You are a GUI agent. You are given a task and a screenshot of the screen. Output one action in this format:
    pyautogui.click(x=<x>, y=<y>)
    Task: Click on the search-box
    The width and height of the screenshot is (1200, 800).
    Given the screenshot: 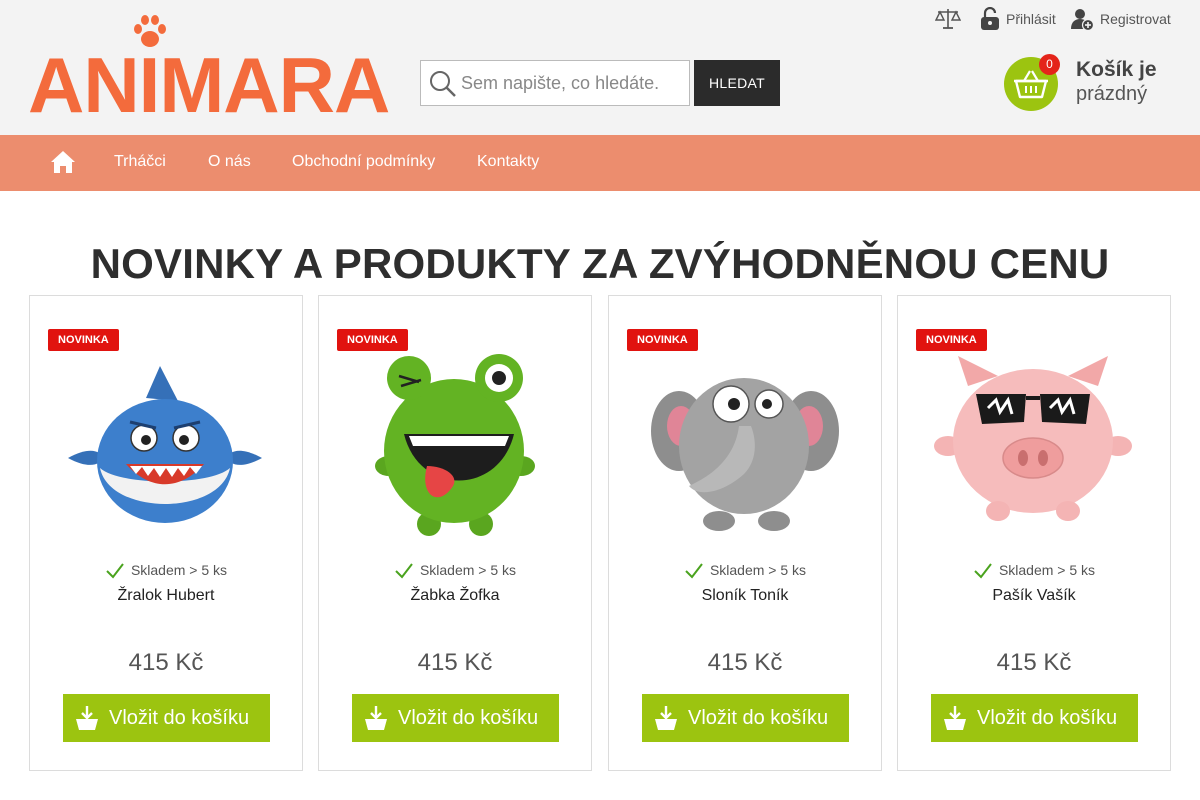 What is the action you would take?
    pyautogui.click(x=555, y=83)
    